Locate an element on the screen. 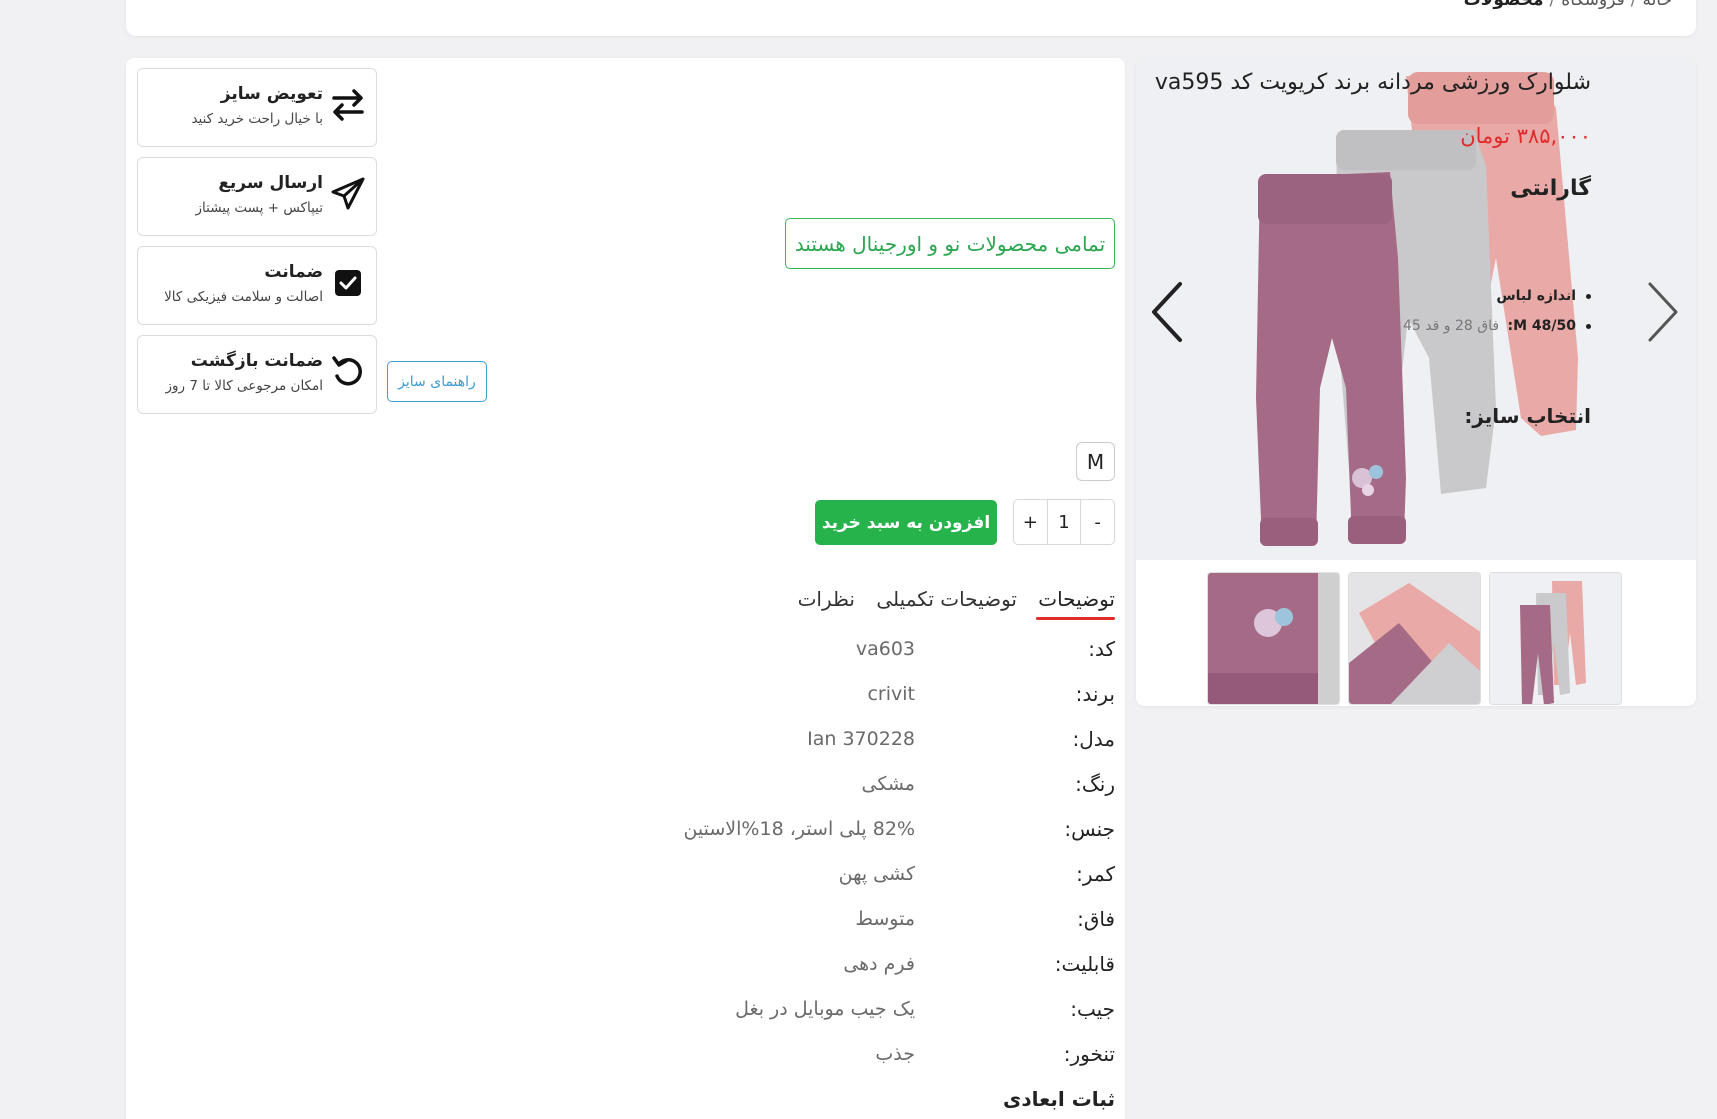 Image resolution: width=1717 pixels, height=1119 pixels. checkbox-icon is located at coordinates (348, 283).